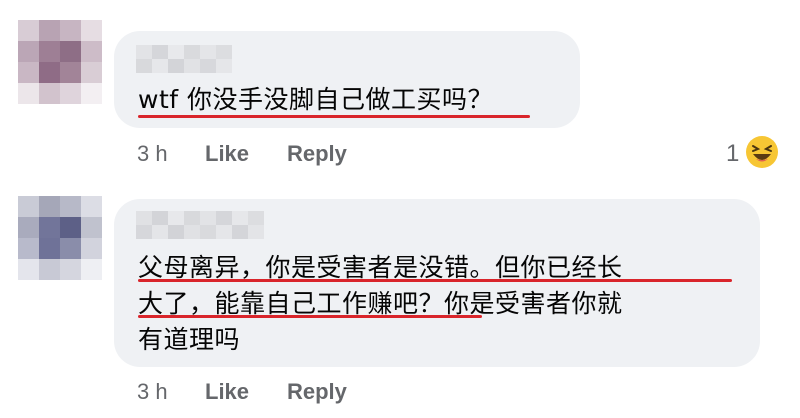 This screenshot has width=800, height=418. What do you see at coordinates (315, 99) in the screenshot?
I see `comment-text: wtf 你没手没脚自己做工买吗？` at bounding box center [315, 99].